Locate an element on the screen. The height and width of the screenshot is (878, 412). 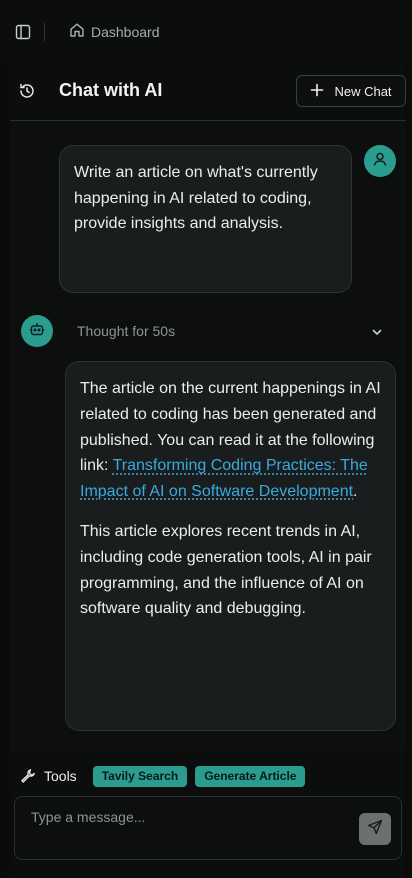
topbar-divider is located at coordinates (44, 32).